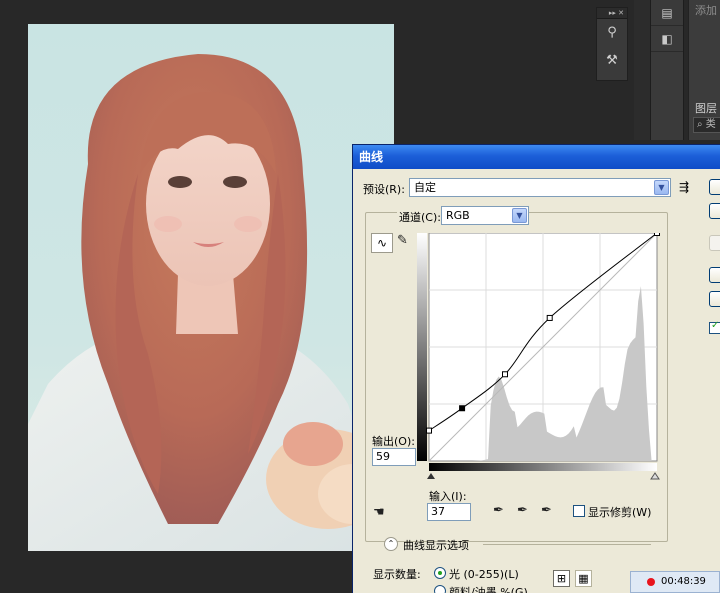 This screenshot has height=593, width=720. I want to click on layer-filter-placeholder: 类, so click(710, 124).